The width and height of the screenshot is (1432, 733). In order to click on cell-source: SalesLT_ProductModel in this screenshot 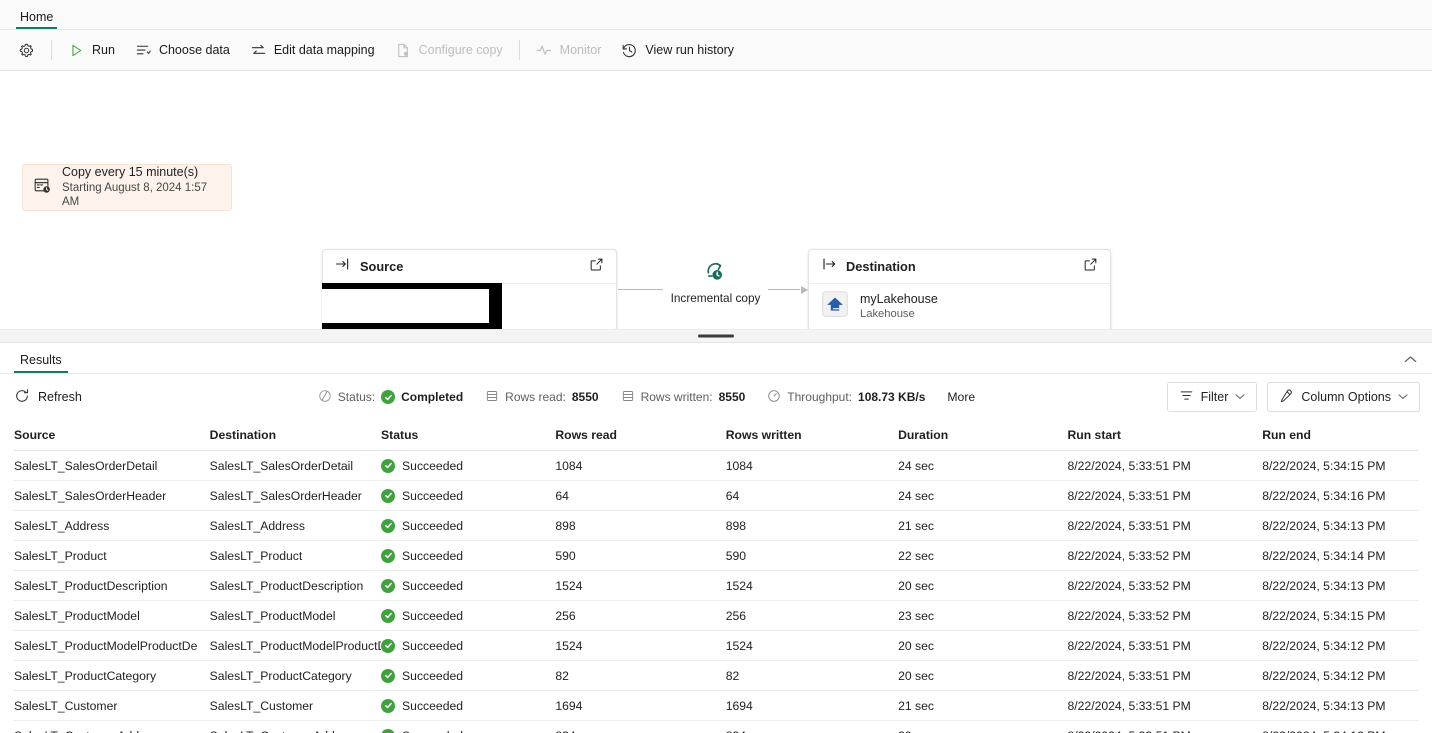, I will do `click(77, 615)`.